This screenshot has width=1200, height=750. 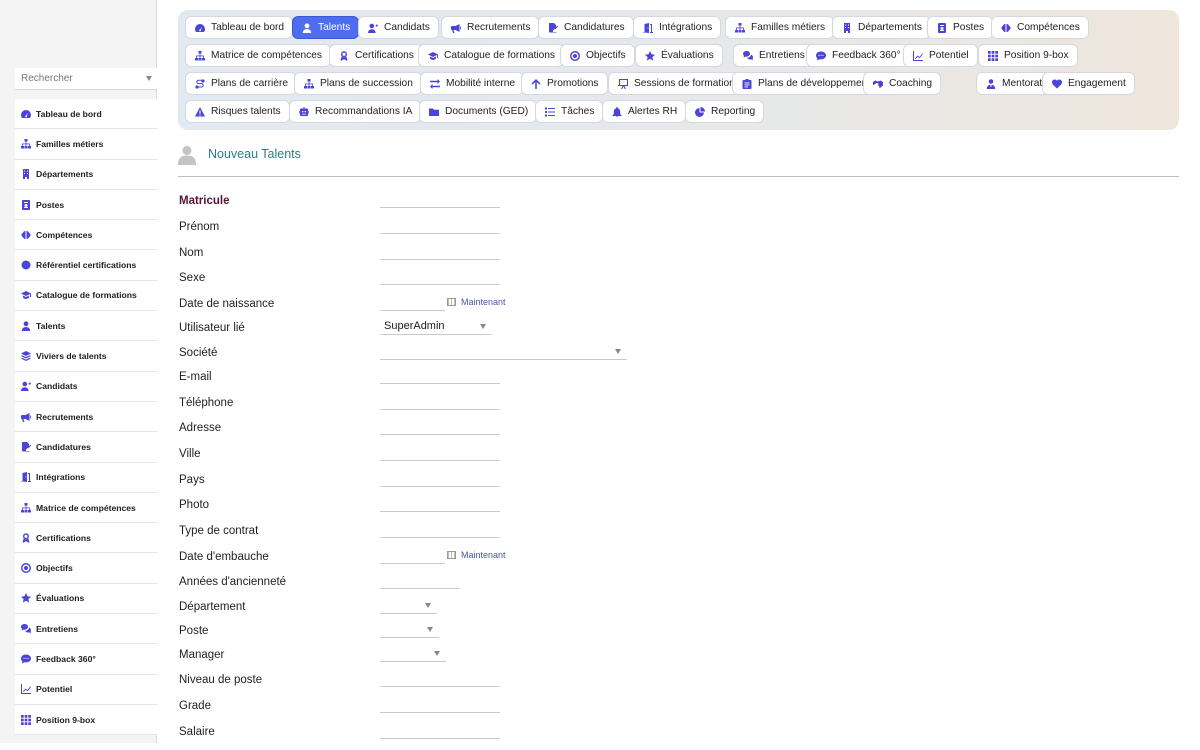 I want to click on telephone-label: Téléphone, so click(x=206, y=403).